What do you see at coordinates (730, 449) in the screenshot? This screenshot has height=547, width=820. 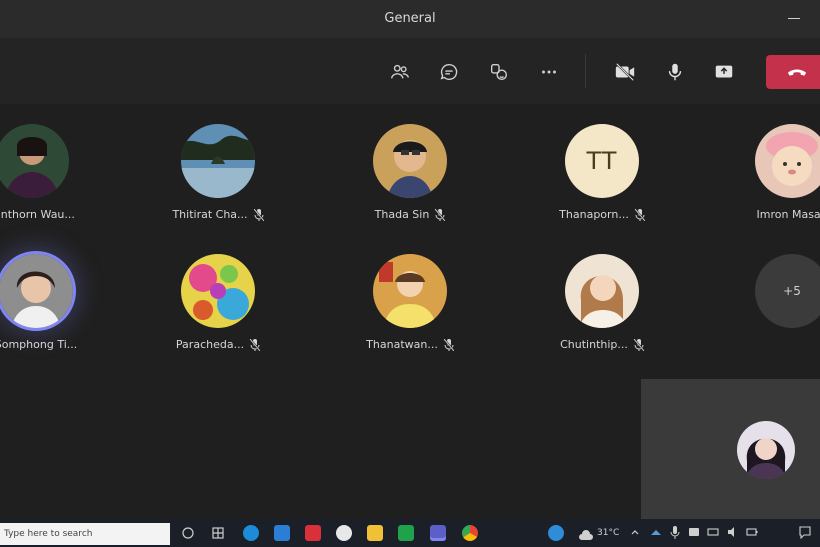 I see `self-view` at bounding box center [730, 449].